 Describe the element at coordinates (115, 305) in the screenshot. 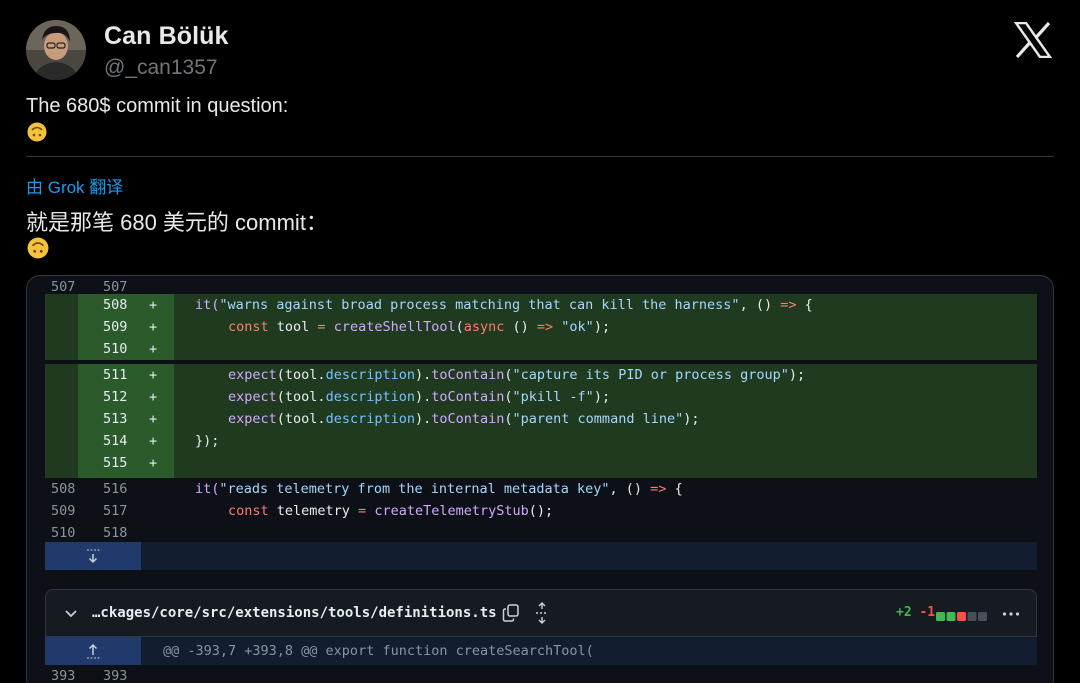

I see `new-line-number: 508` at that location.